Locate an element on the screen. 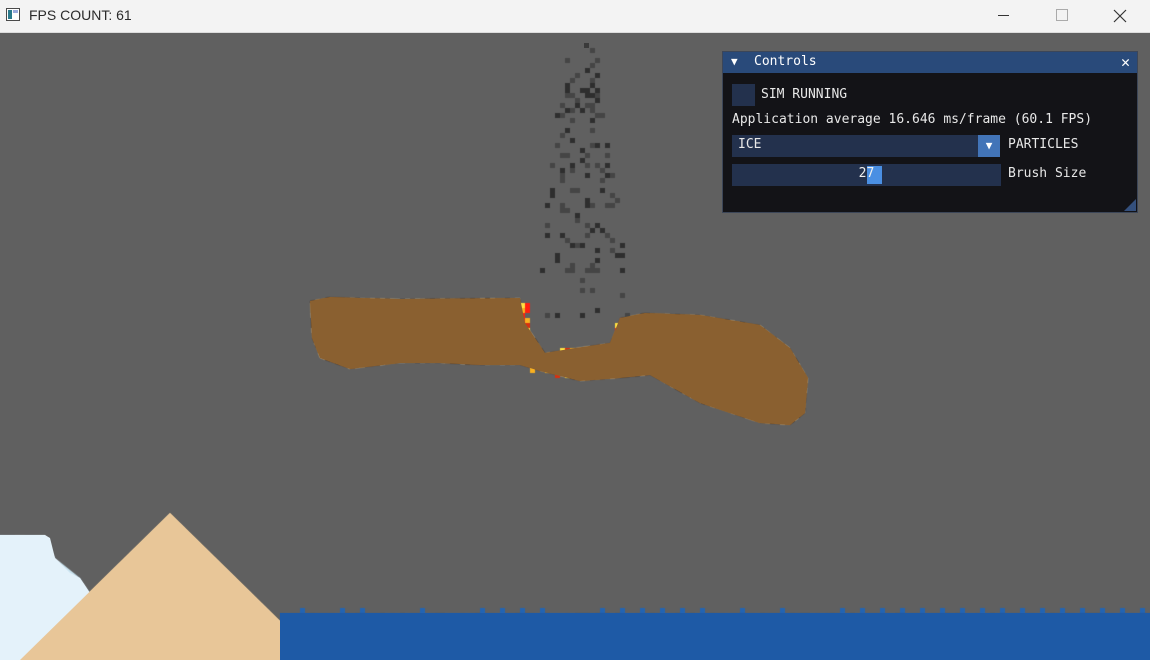 The height and width of the screenshot is (660, 1150). brush-size-value: 27 is located at coordinates (866, 173).